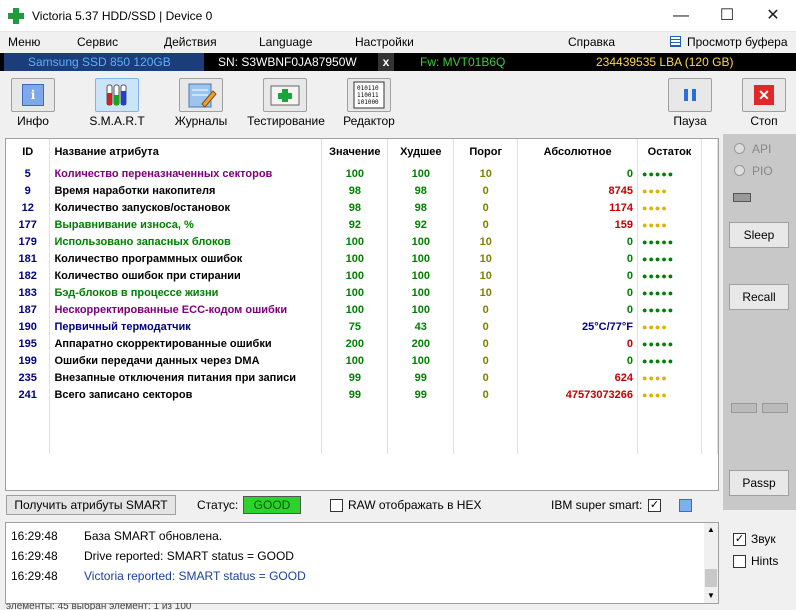 The width and height of the screenshot is (796, 610). Describe the element at coordinates (711, 595) in the screenshot. I see `scroll-down-icon: ▼` at that location.